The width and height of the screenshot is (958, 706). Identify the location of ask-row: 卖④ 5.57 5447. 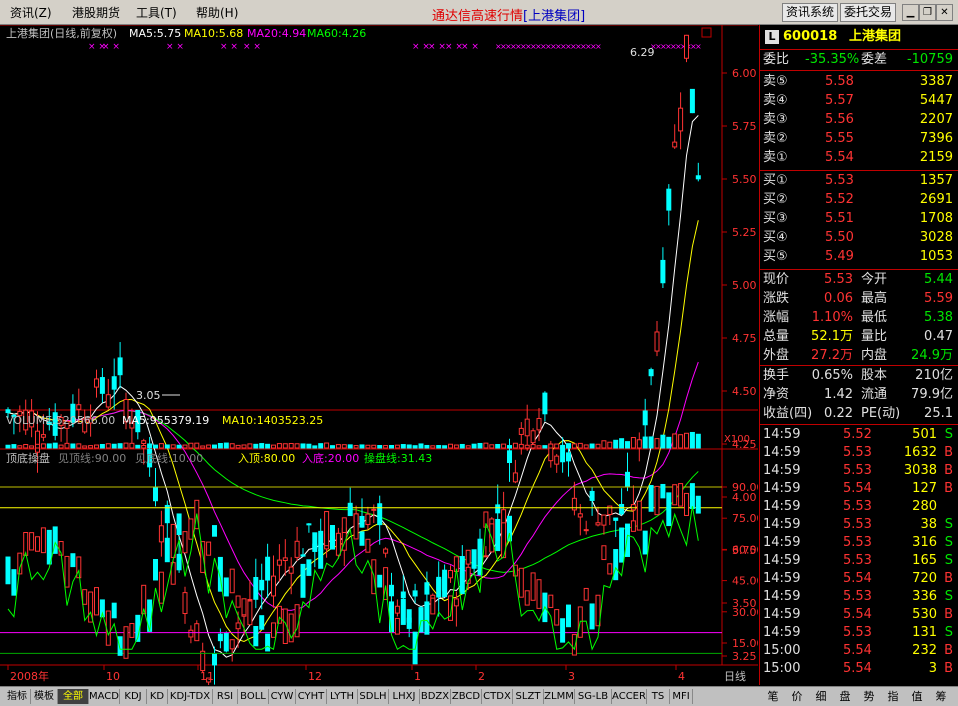
(859, 101).